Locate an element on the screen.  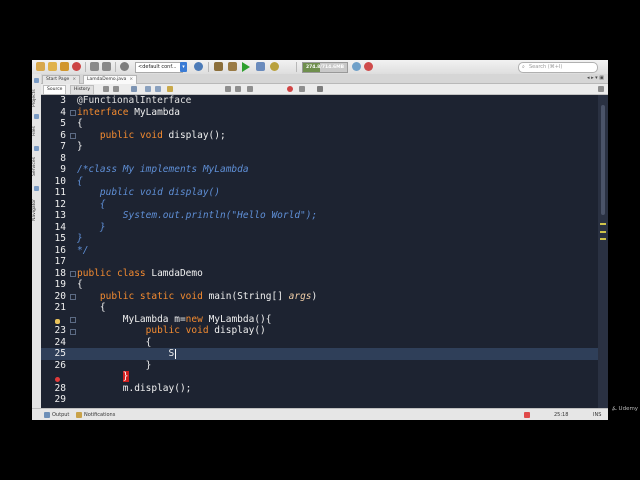
code-line: 18 public class LamdaDemo is located at coordinates (319, 274).